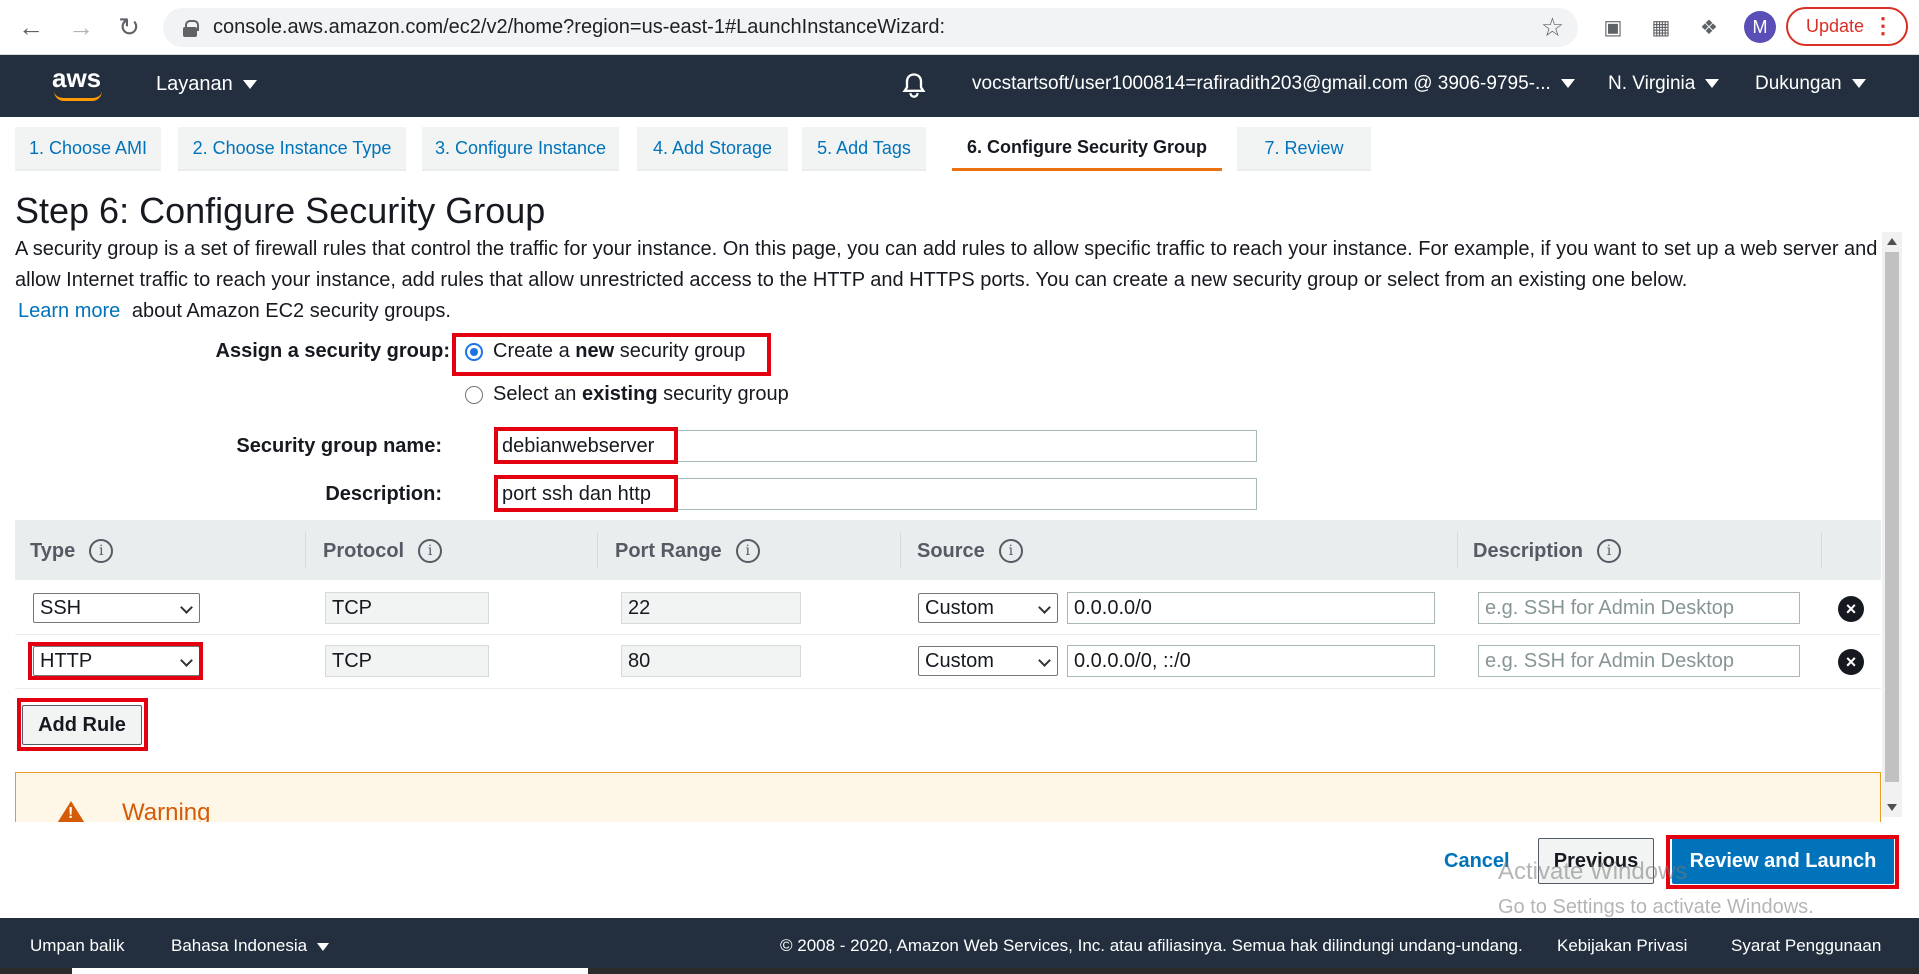 The height and width of the screenshot is (974, 1919). I want to click on rule-source-input: 0.0.0.0/0, ::/0, so click(1251, 661).